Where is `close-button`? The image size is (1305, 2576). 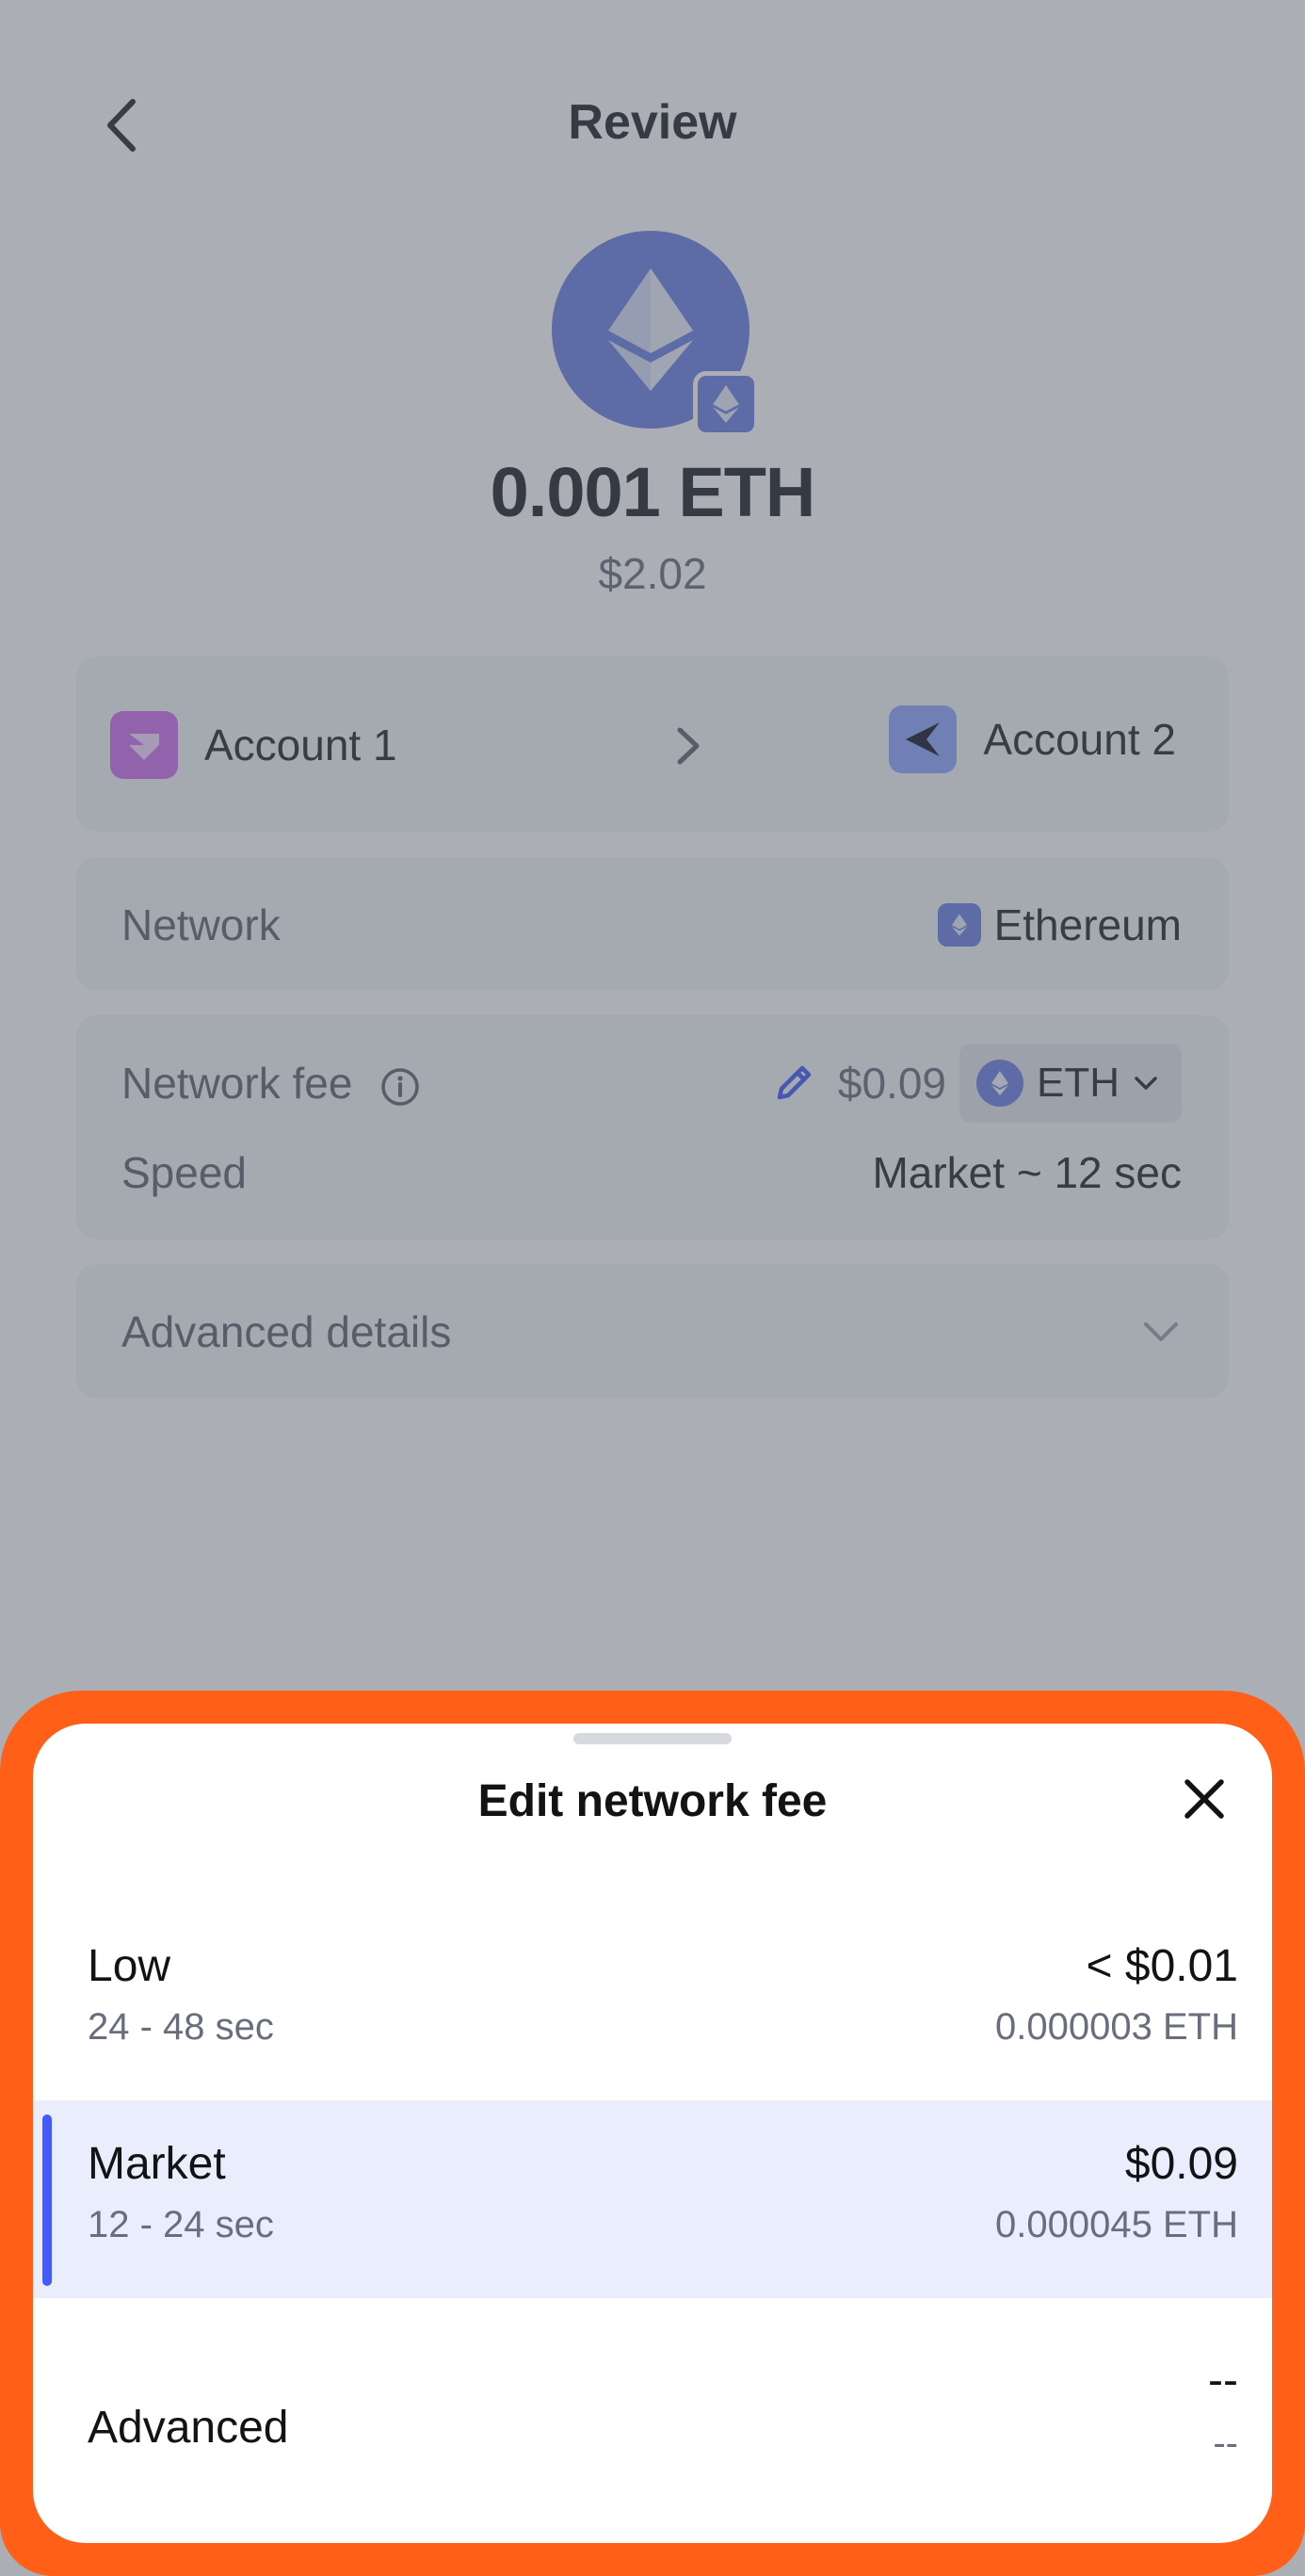 close-button is located at coordinates (1204, 1799).